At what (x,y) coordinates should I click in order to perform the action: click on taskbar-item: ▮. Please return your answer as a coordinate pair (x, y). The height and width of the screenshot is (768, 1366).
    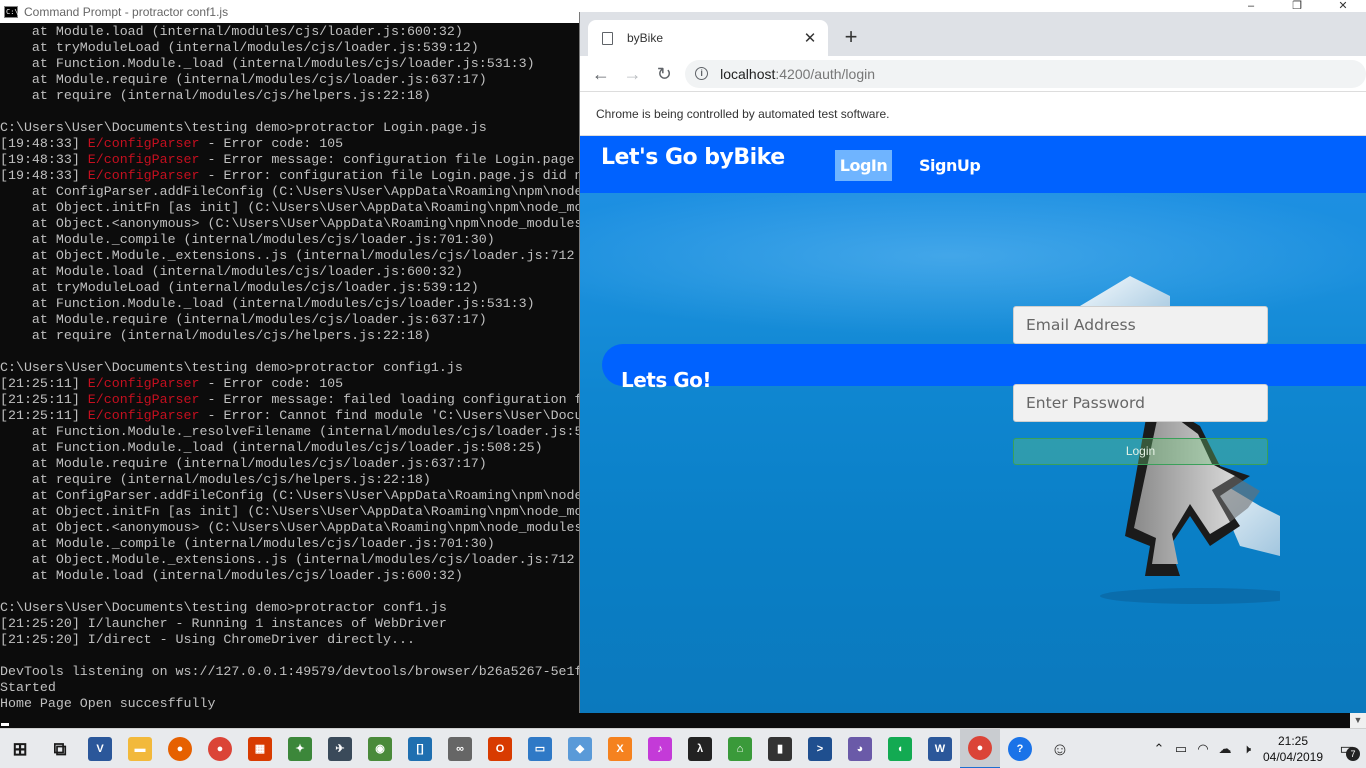
    Looking at the image, I should click on (780, 748).